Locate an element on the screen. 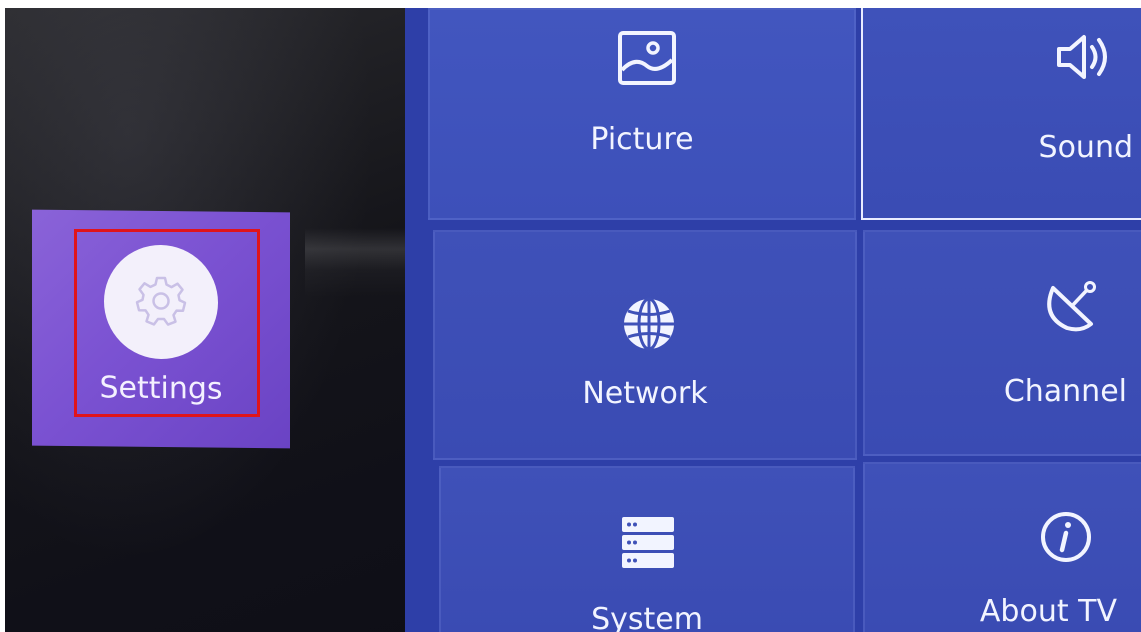 The image size is (1141, 632). satellite-dish-icon is located at coordinates (1070, 309).